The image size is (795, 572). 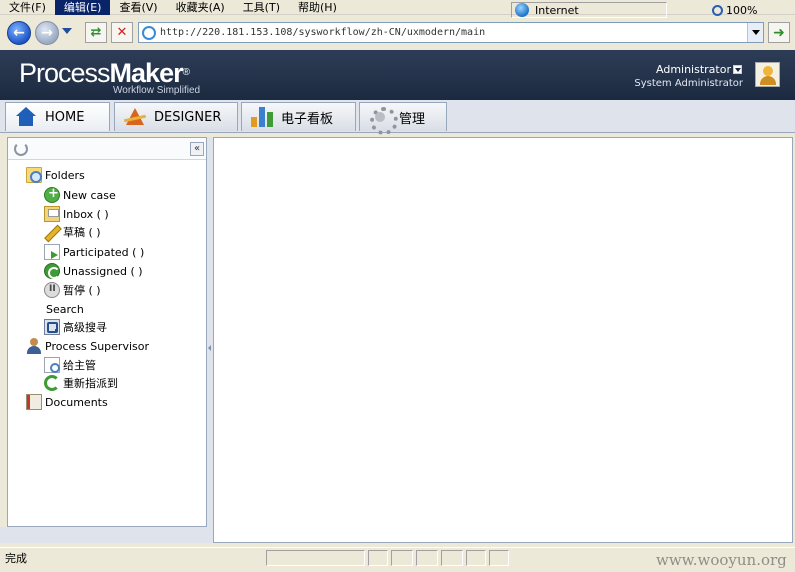 I want to click on main-tabbar: HOME DESIGNER 电子看板 管理, so click(x=397, y=117).